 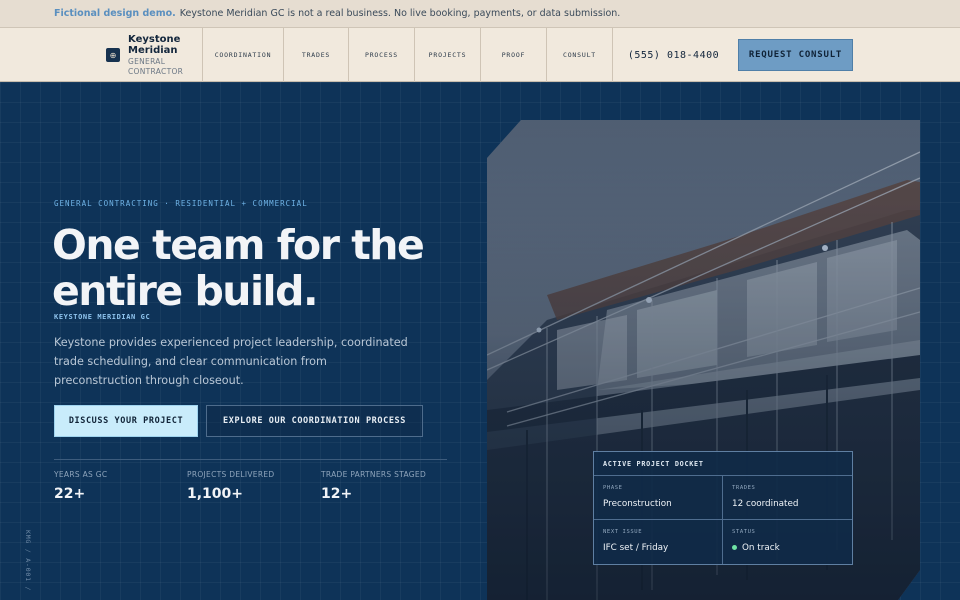 I want to click on headline-line2: entire build., so click(x=185, y=291).